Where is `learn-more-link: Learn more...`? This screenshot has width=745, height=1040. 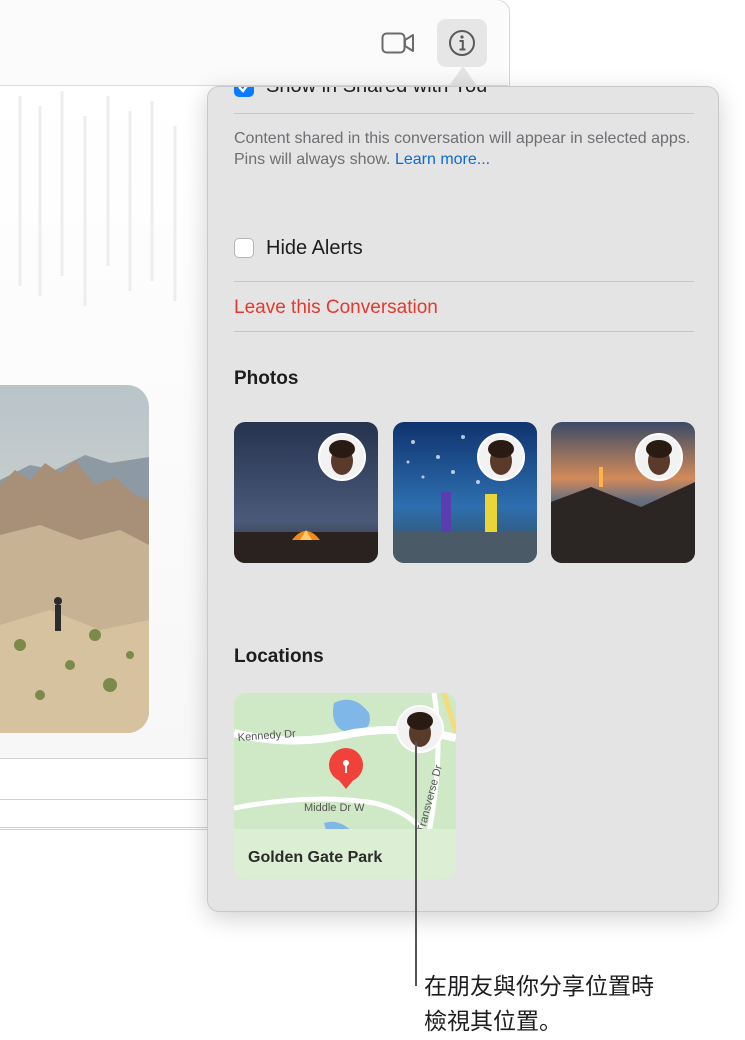 learn-more-link: Learn more... is located at coordinates (442, 159).